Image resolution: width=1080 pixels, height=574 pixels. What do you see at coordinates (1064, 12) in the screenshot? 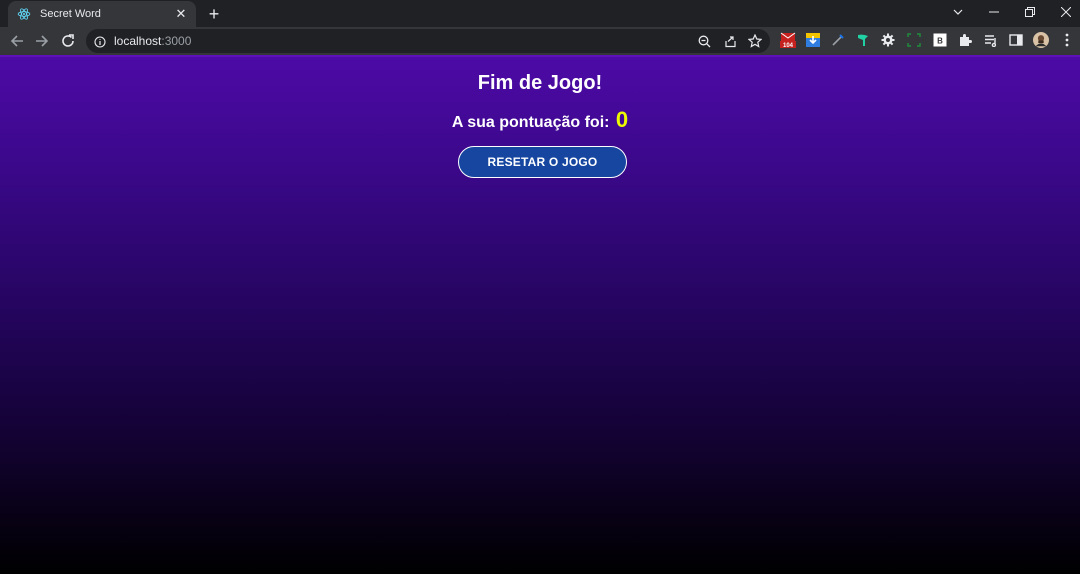
I see `close-window-icon` at bounding box center [1064, 12].